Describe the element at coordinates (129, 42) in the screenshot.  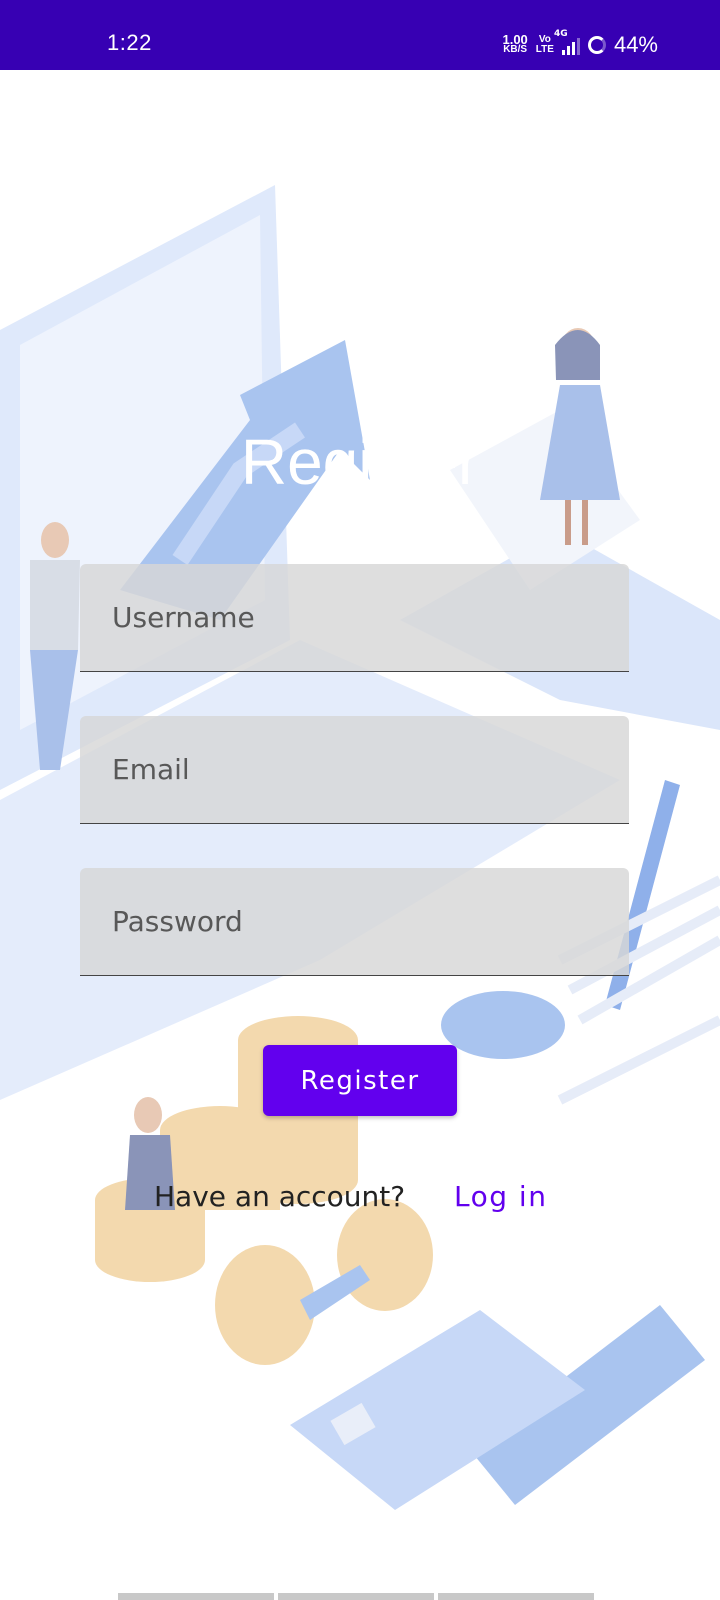
I see `status-time: 1:22` at that location.